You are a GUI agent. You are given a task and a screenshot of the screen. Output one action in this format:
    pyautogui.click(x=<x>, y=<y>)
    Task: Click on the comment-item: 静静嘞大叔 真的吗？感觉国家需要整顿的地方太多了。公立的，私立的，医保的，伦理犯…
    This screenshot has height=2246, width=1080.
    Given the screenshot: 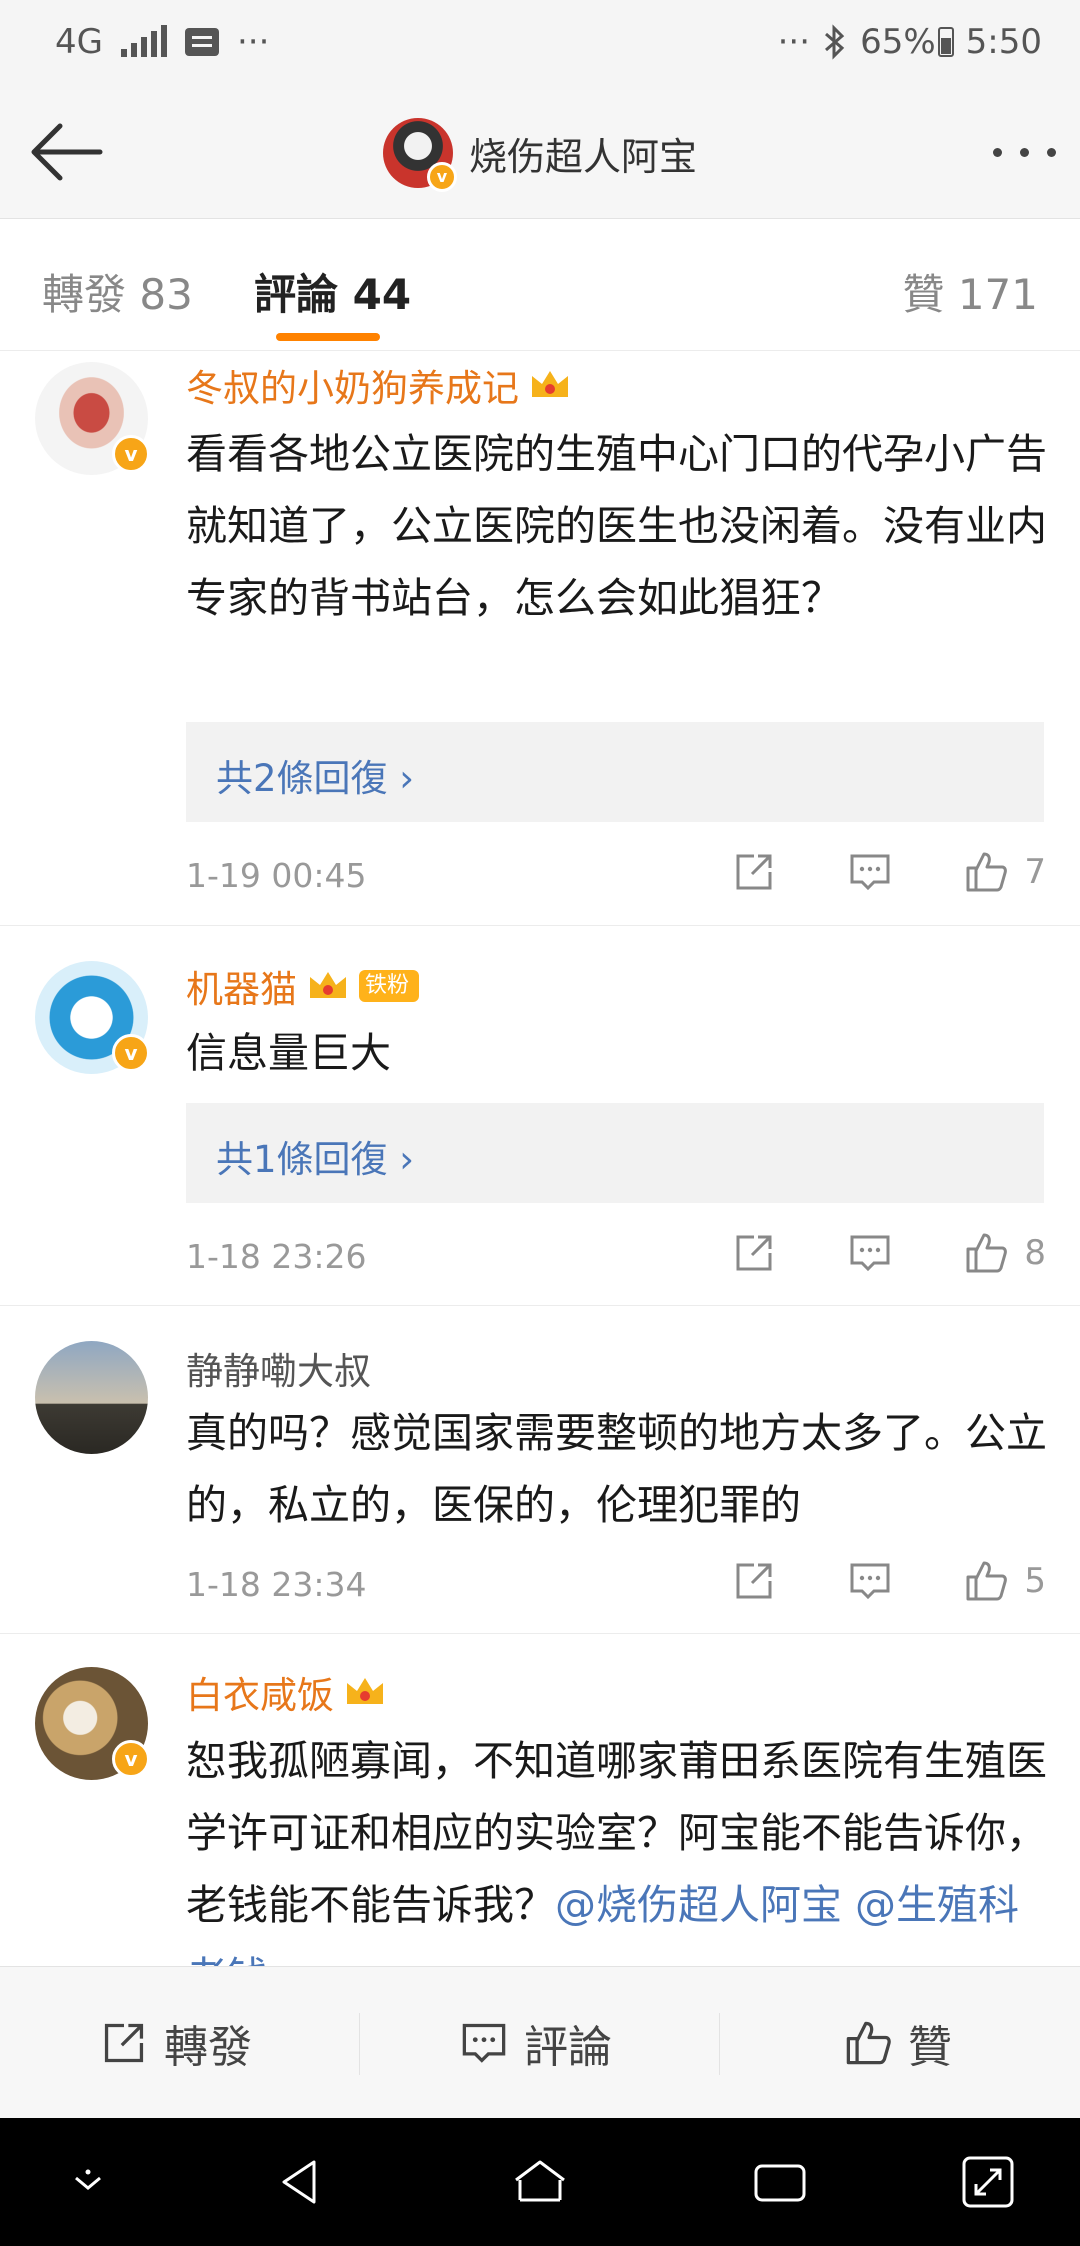 What is the action you would take?
    pyautogui.click(x=540, y=1469)
    